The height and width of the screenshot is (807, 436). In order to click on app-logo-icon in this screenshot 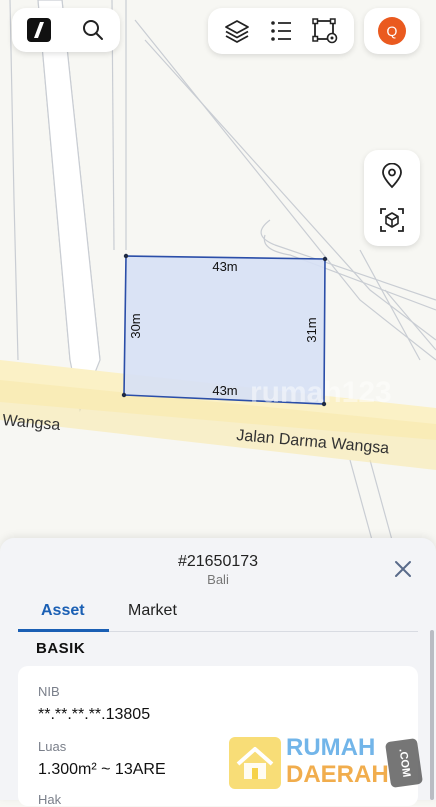, I will do `click(39, 30)`.